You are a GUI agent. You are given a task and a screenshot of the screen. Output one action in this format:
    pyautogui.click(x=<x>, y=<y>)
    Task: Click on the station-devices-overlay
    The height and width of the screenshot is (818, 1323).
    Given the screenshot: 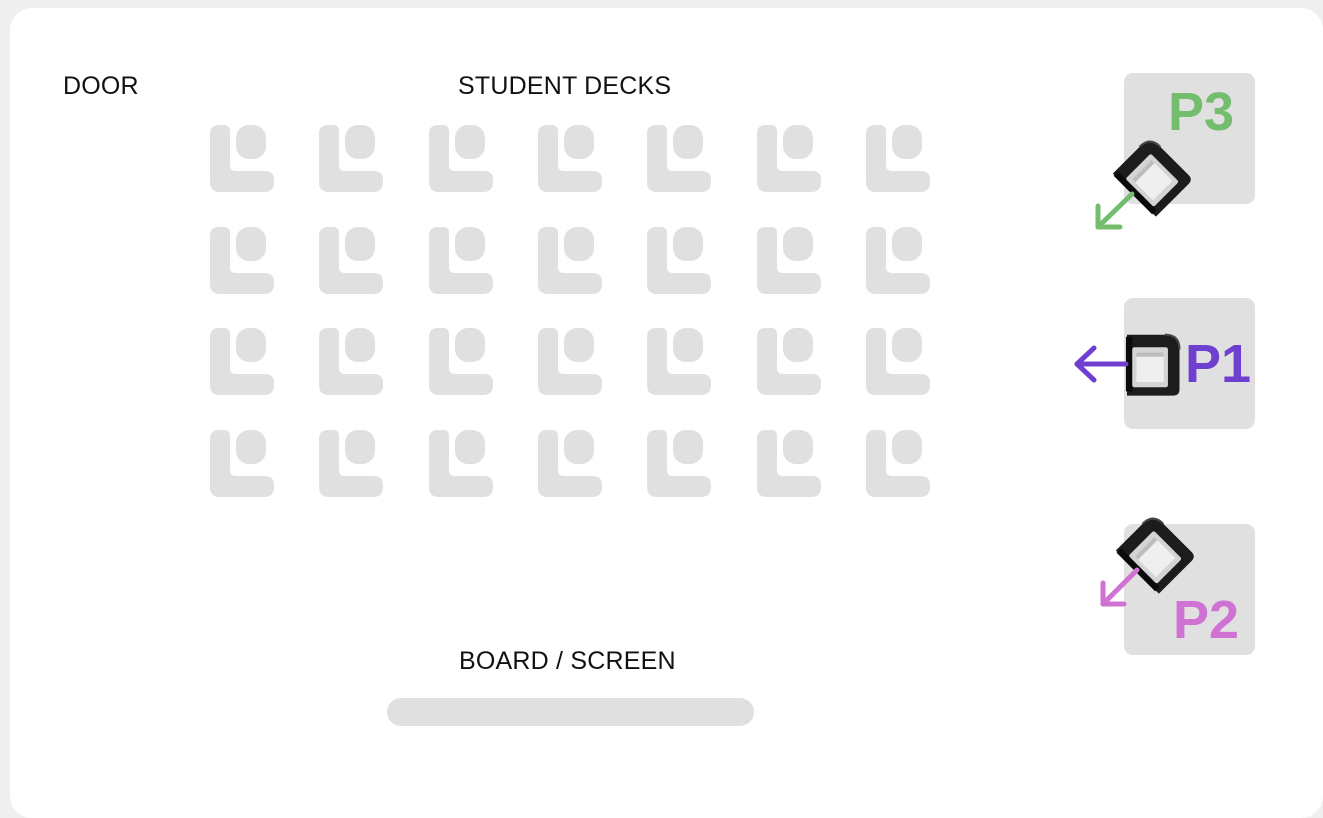 What is the action you would take?
    pyautogui.click(x=1136, y=371)
    